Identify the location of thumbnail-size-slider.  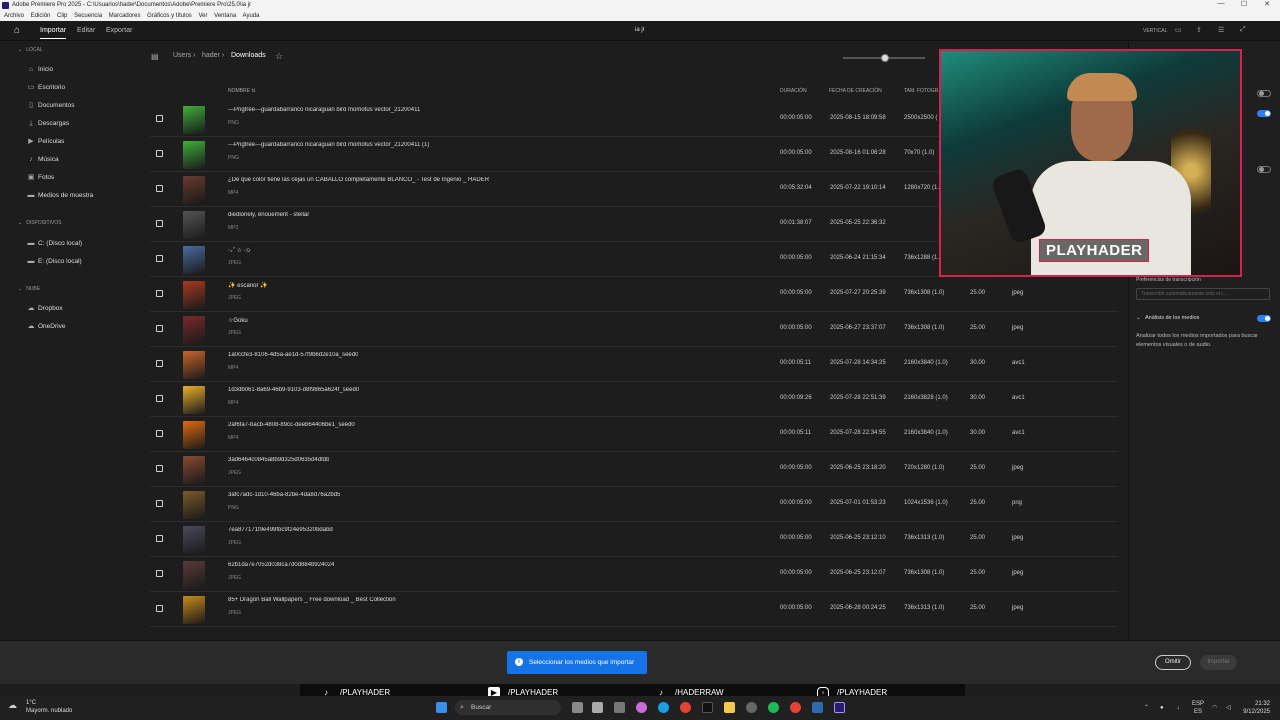
(884, 58).